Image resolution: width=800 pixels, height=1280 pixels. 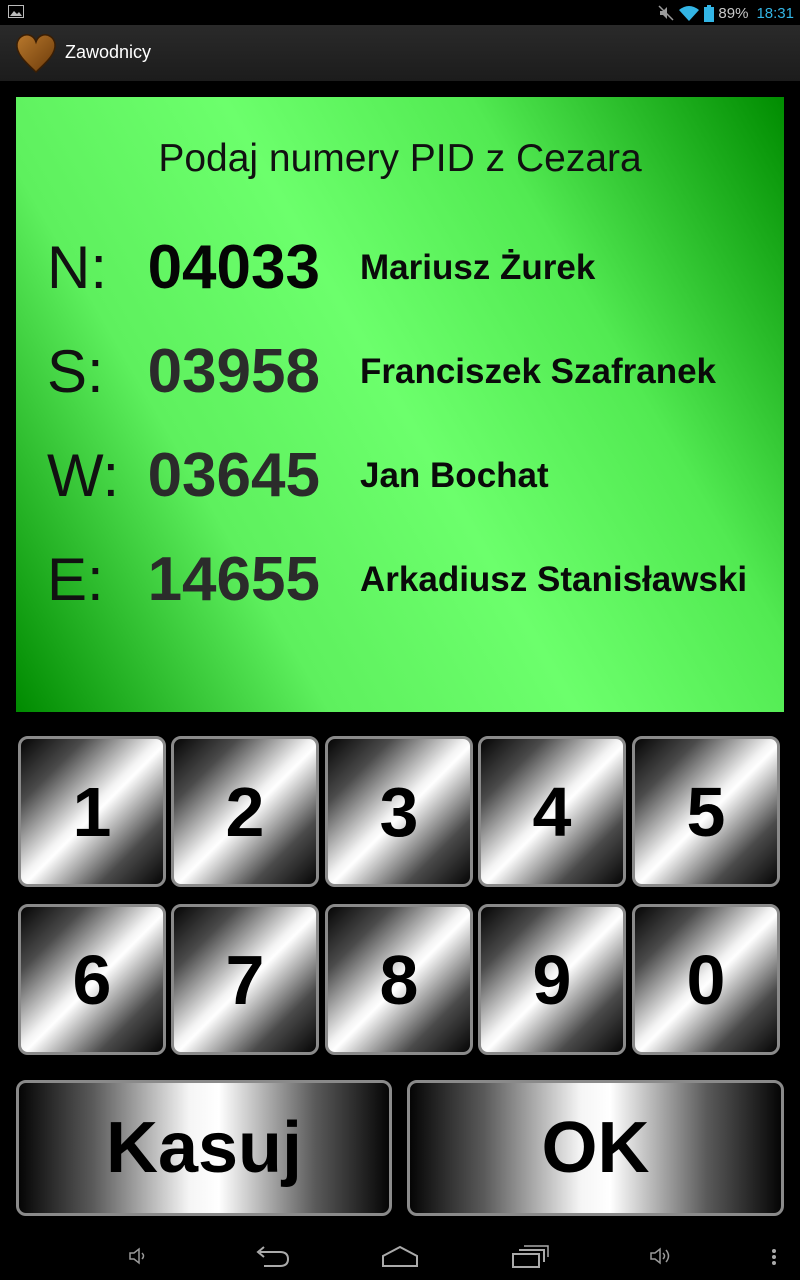 What do you see at coordinates (775, 13) in the screenshot?
I see `clock: 18:31` at bounding box center [775, 13].